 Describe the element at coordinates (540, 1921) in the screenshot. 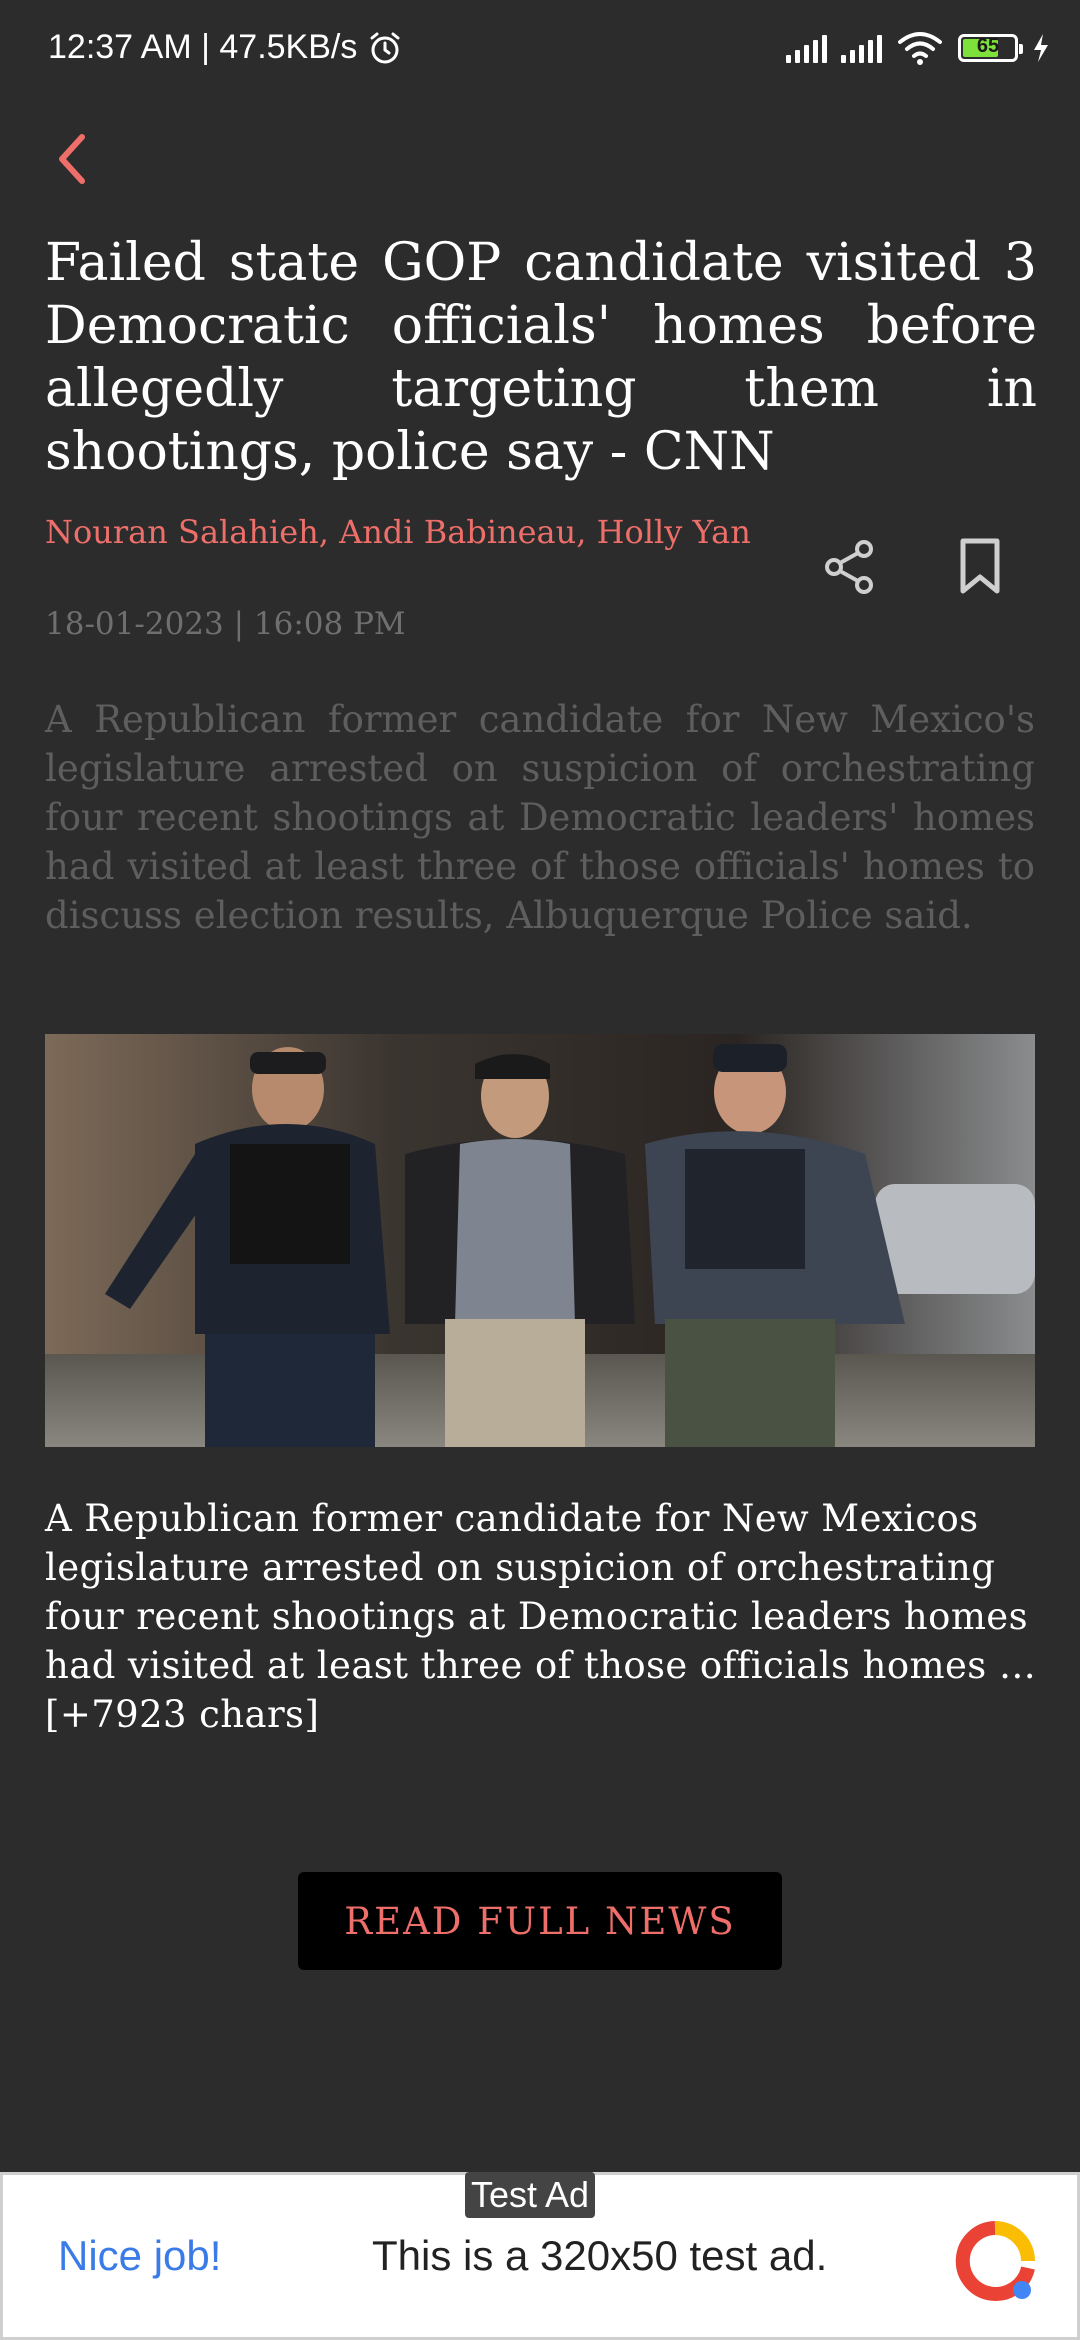

I see `read-full-news-button: READ FULL NEWS` at that location.